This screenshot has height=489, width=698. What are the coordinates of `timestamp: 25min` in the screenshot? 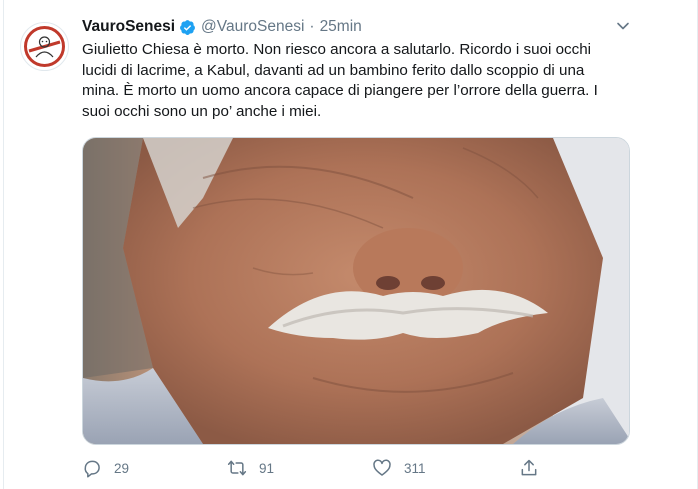 It's located at (341, 27).